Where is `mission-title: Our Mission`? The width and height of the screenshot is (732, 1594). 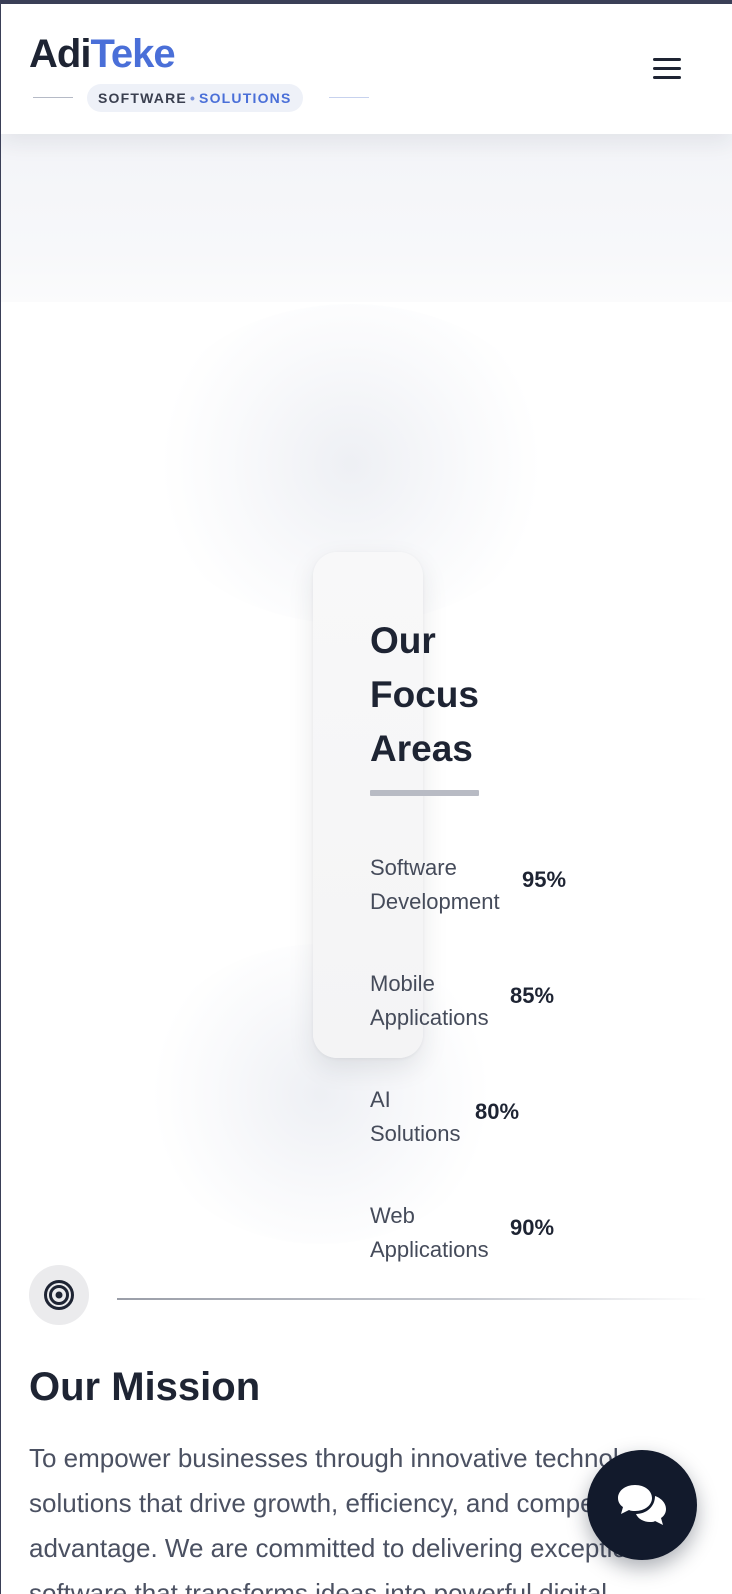
mission-title: Our Mission is located at coordinates (145, 1387).